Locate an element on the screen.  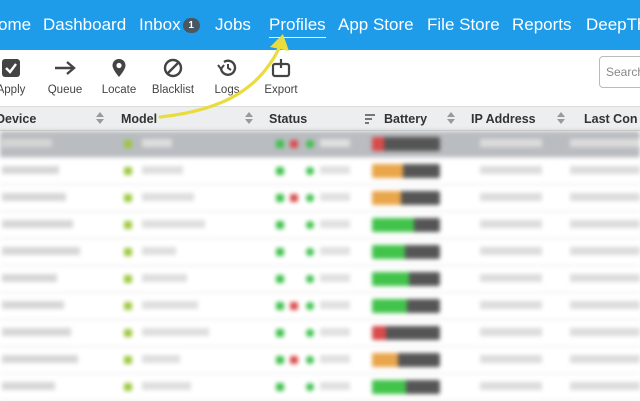
inbox-count-badge: 1 is located at coordinates (191, 25).